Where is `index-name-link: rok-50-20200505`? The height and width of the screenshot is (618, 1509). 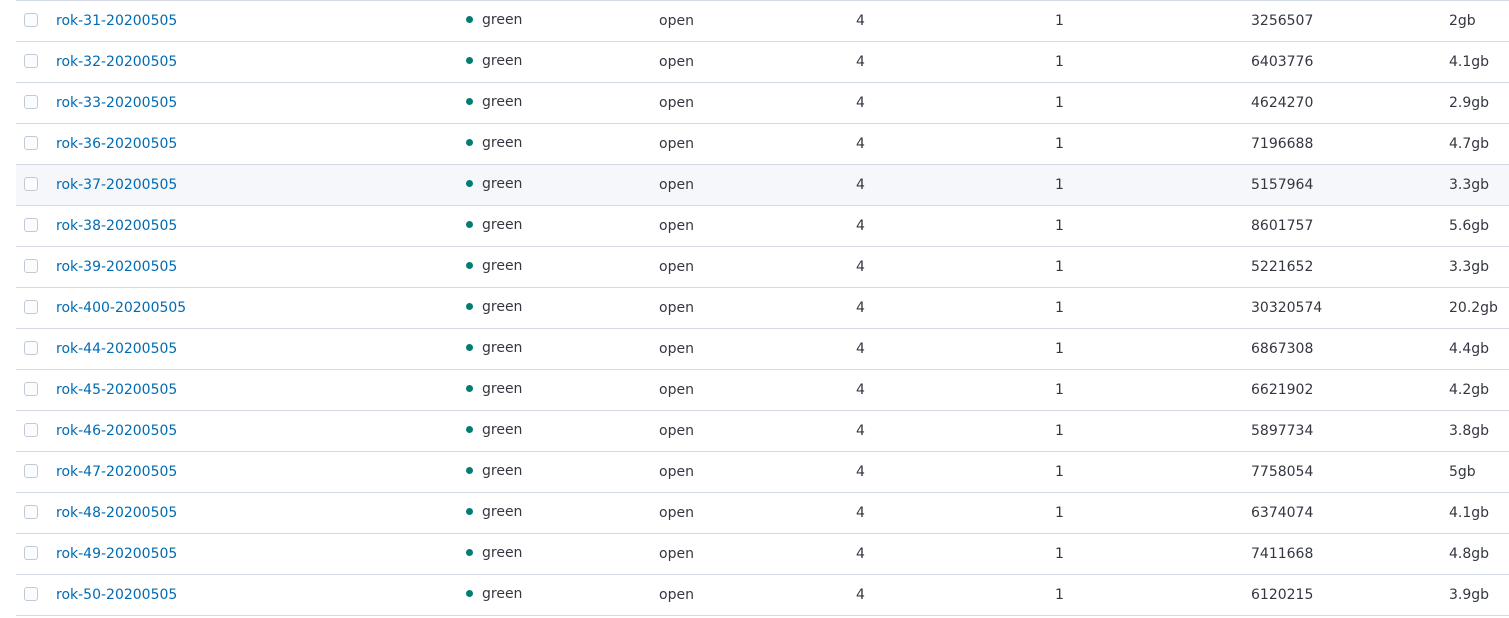
index-name-link: rok-50-20200505 is located at coordinates (116, 595).